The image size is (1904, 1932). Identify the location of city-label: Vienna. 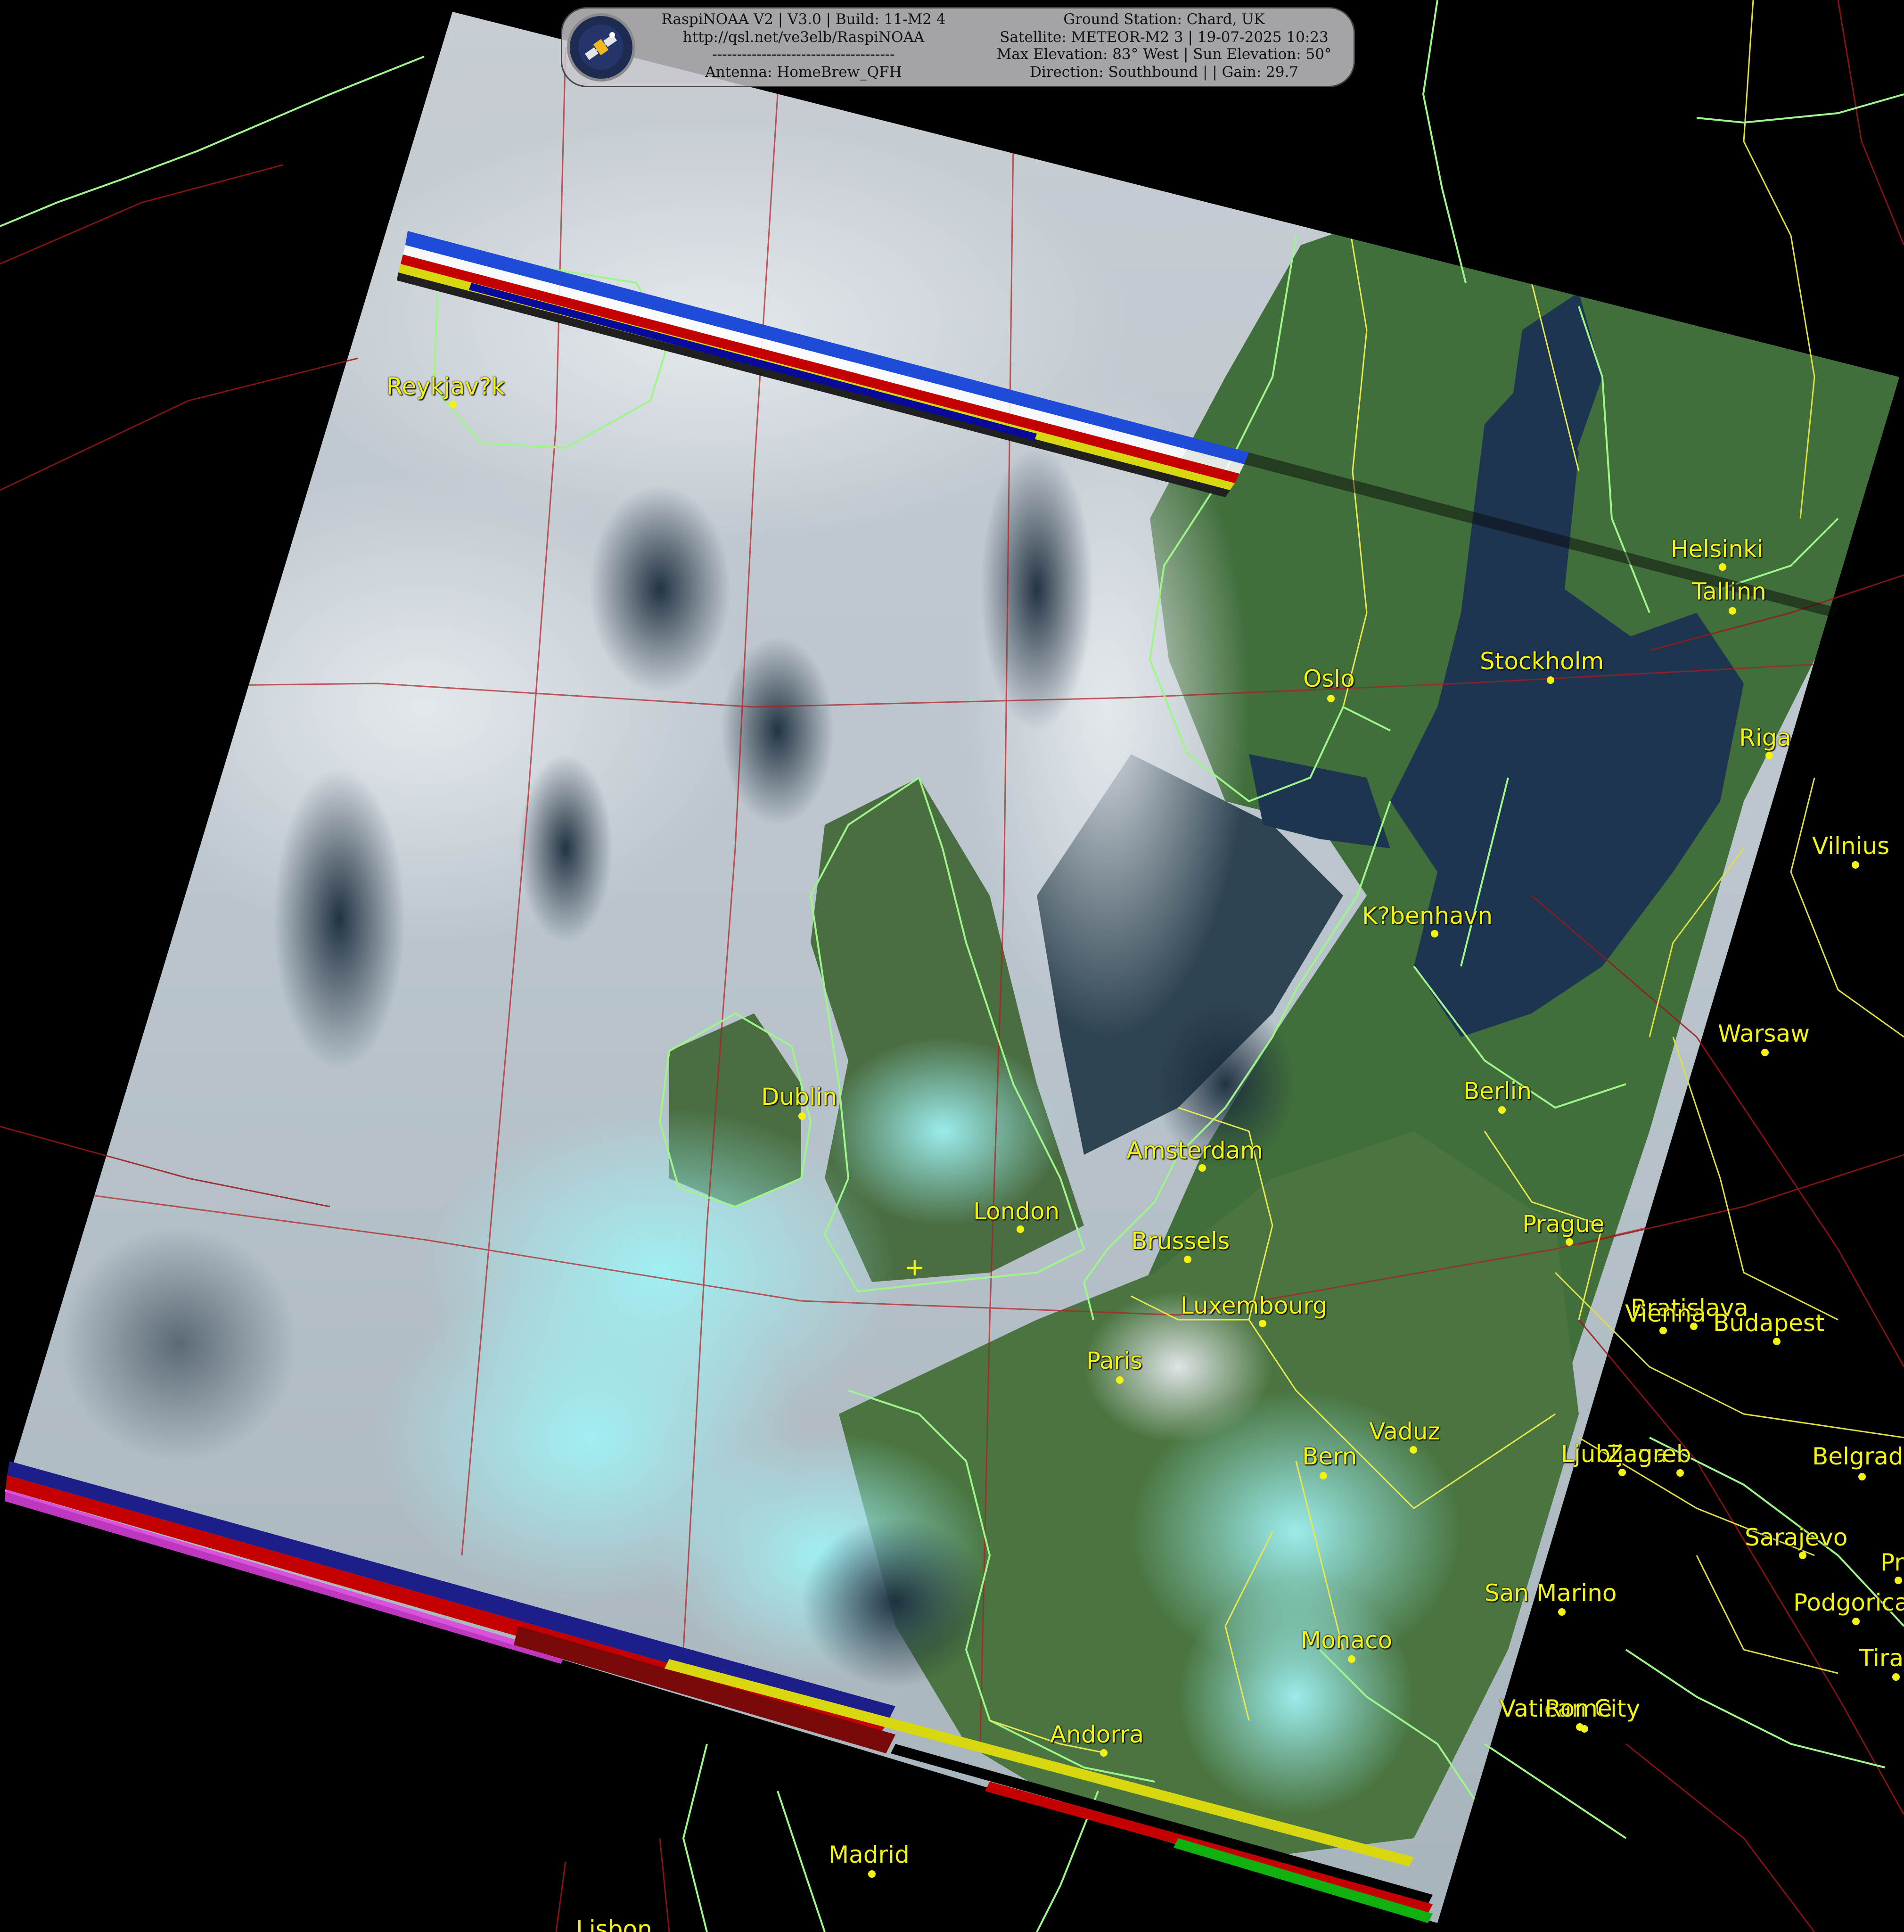
(1665, 1313).